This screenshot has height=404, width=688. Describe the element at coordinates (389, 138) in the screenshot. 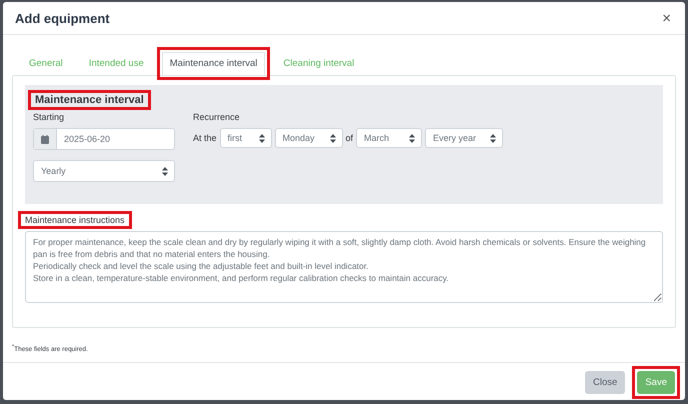

I see `month-select: March` at that location.